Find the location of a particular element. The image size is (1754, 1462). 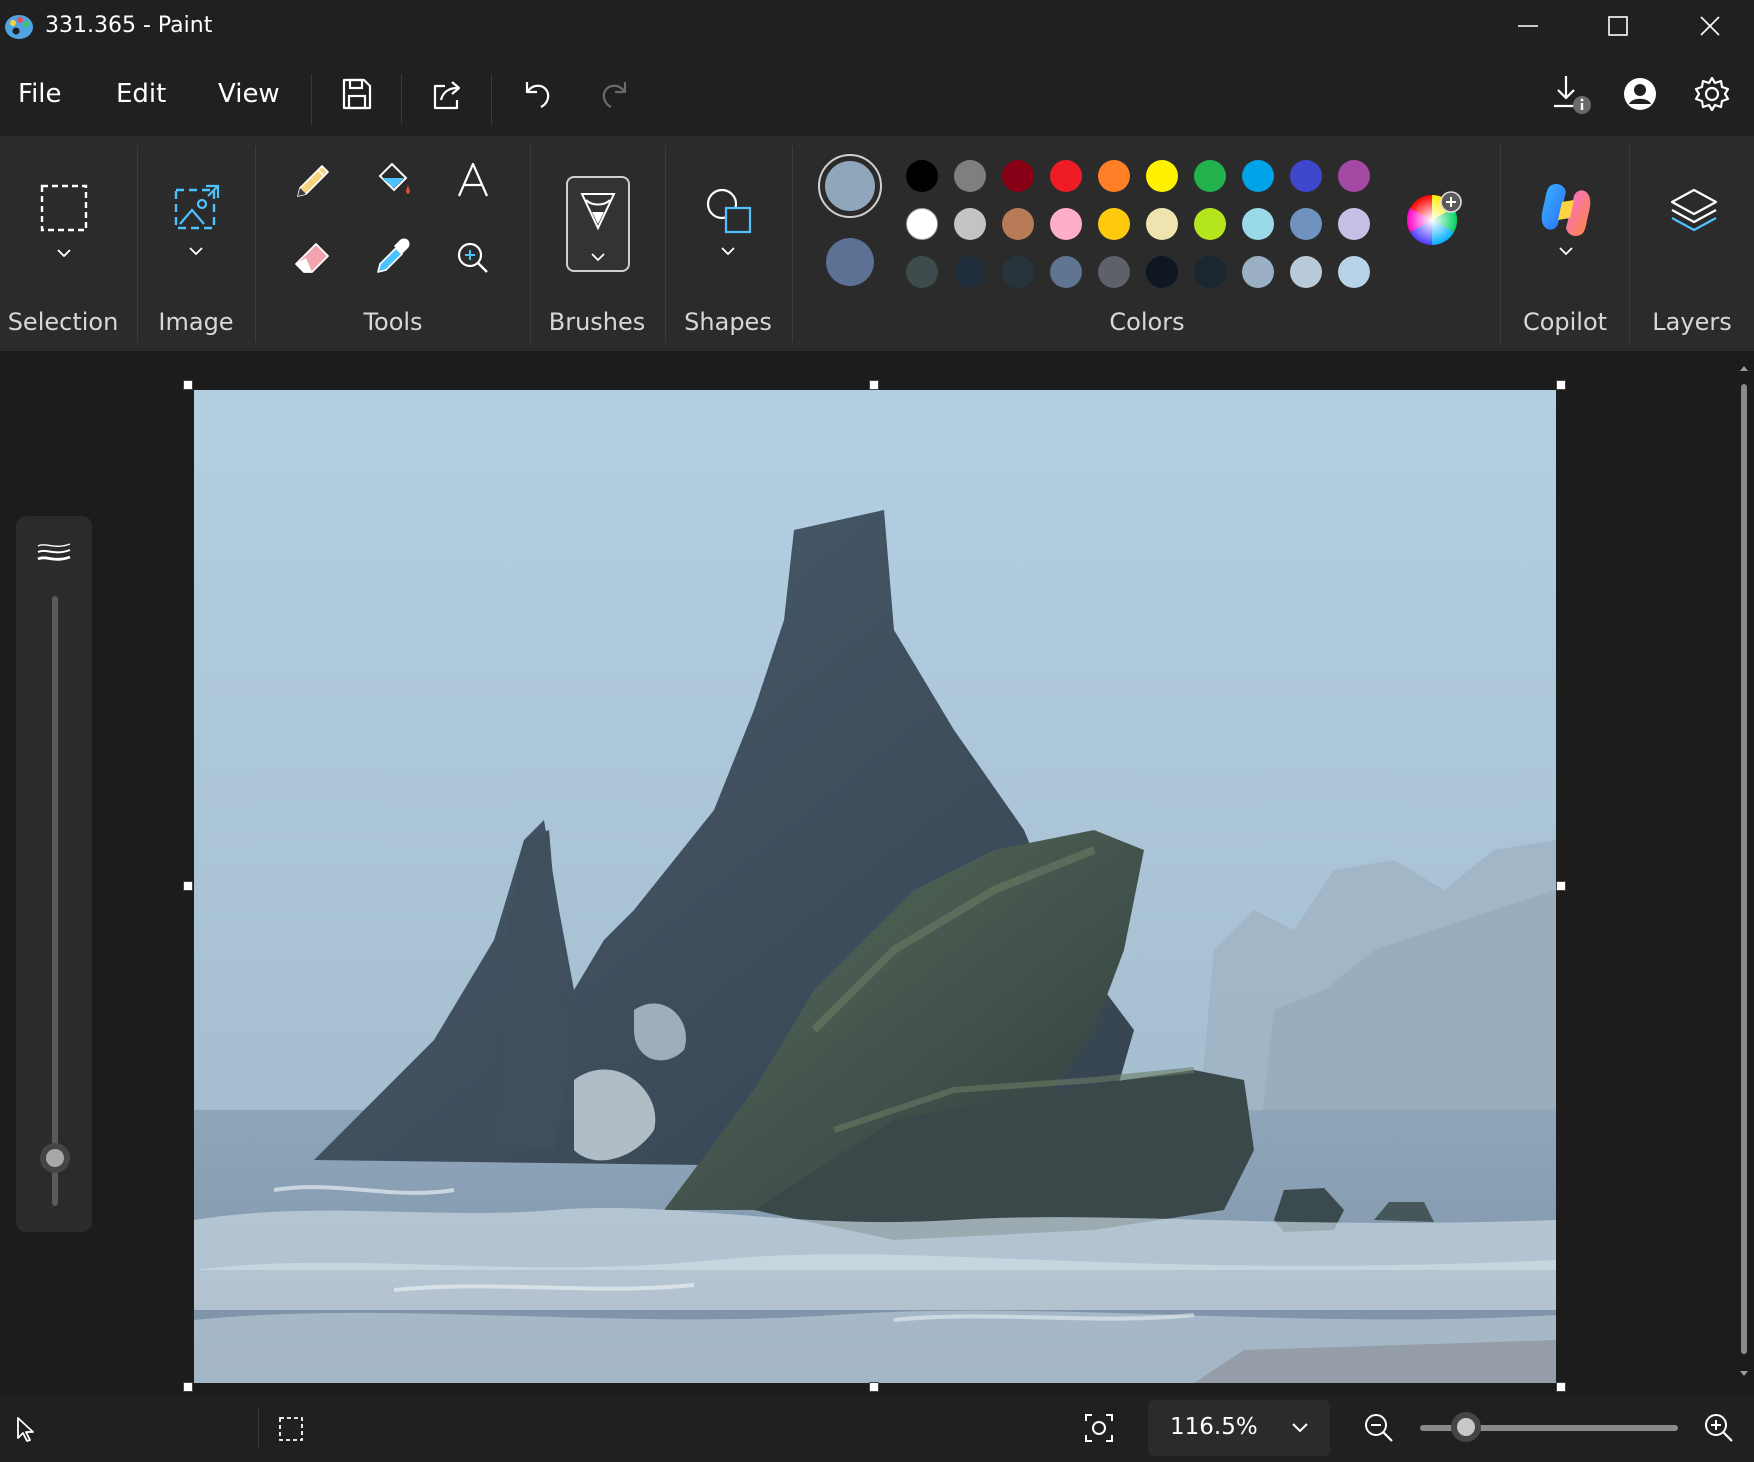

zoom-value: 116.5% is located at coordinates (1214, 1427).